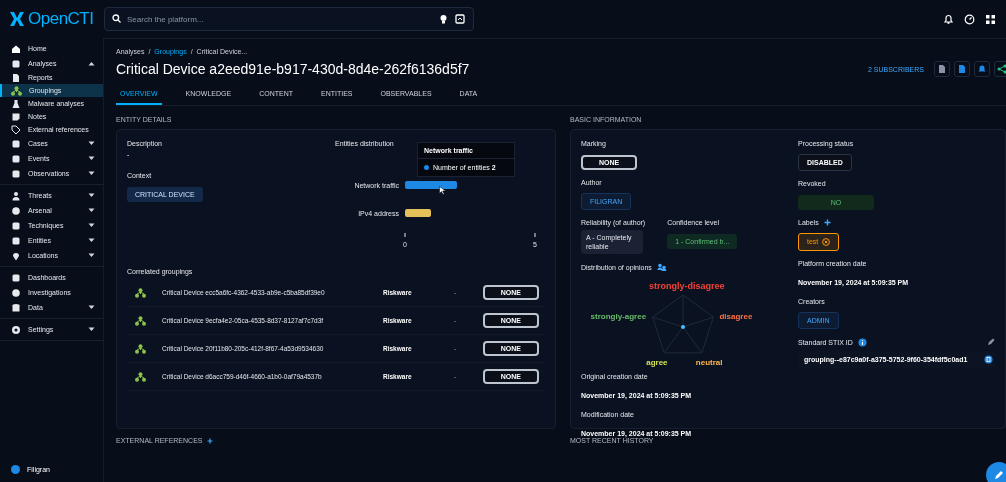 Image resolution: width=1006 pixels, height=482 pixels. I want to click on search-icon, so click(116, 18).